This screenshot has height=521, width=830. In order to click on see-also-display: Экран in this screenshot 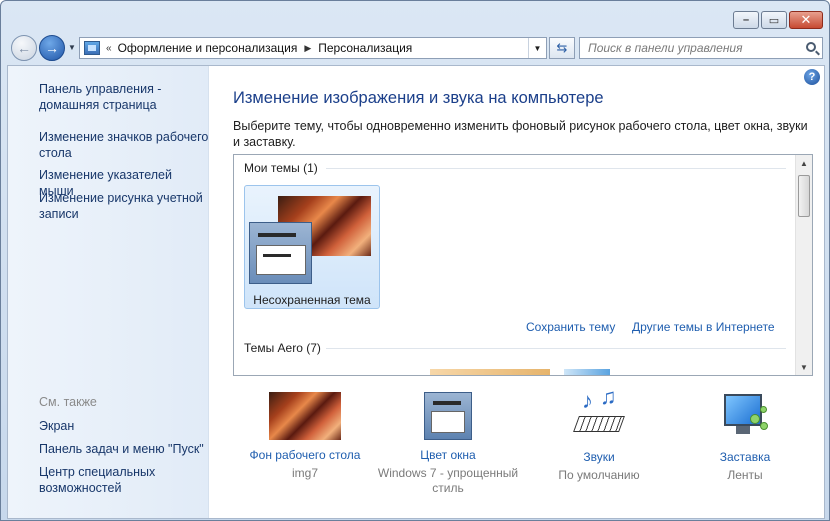, I will do `click(124, 426)`.